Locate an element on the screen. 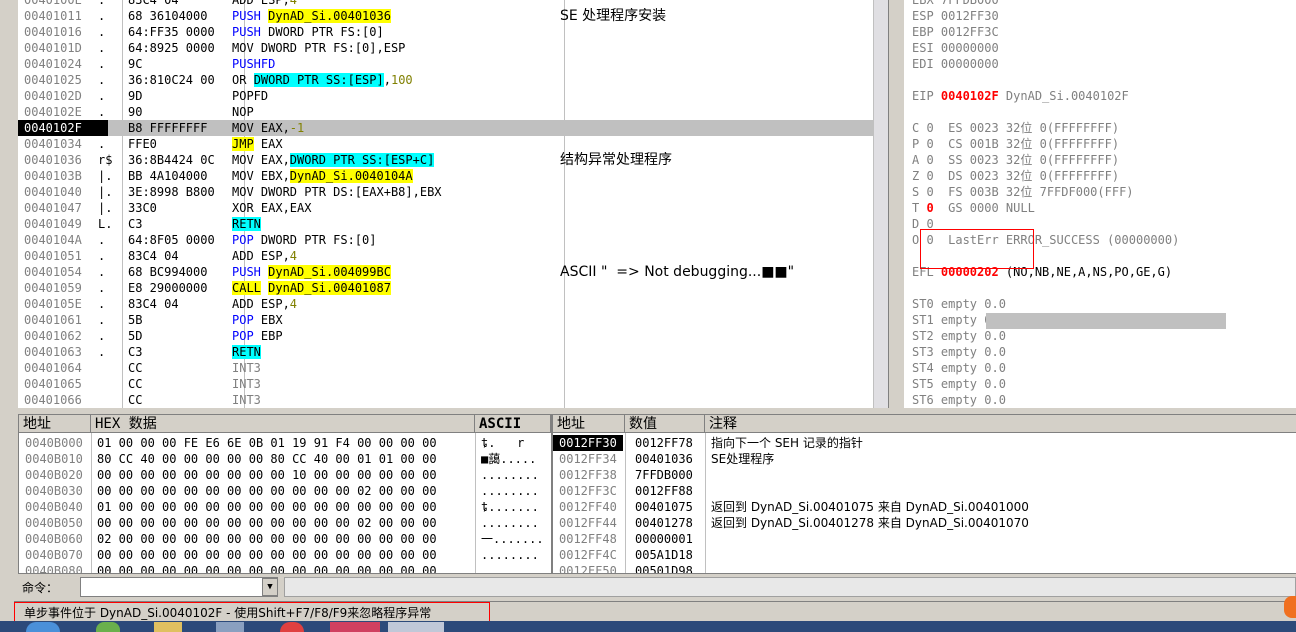 This screenshot has height=632, width=1296. register-row: EBP 0012FF3C is located at coordinates (955, 32).